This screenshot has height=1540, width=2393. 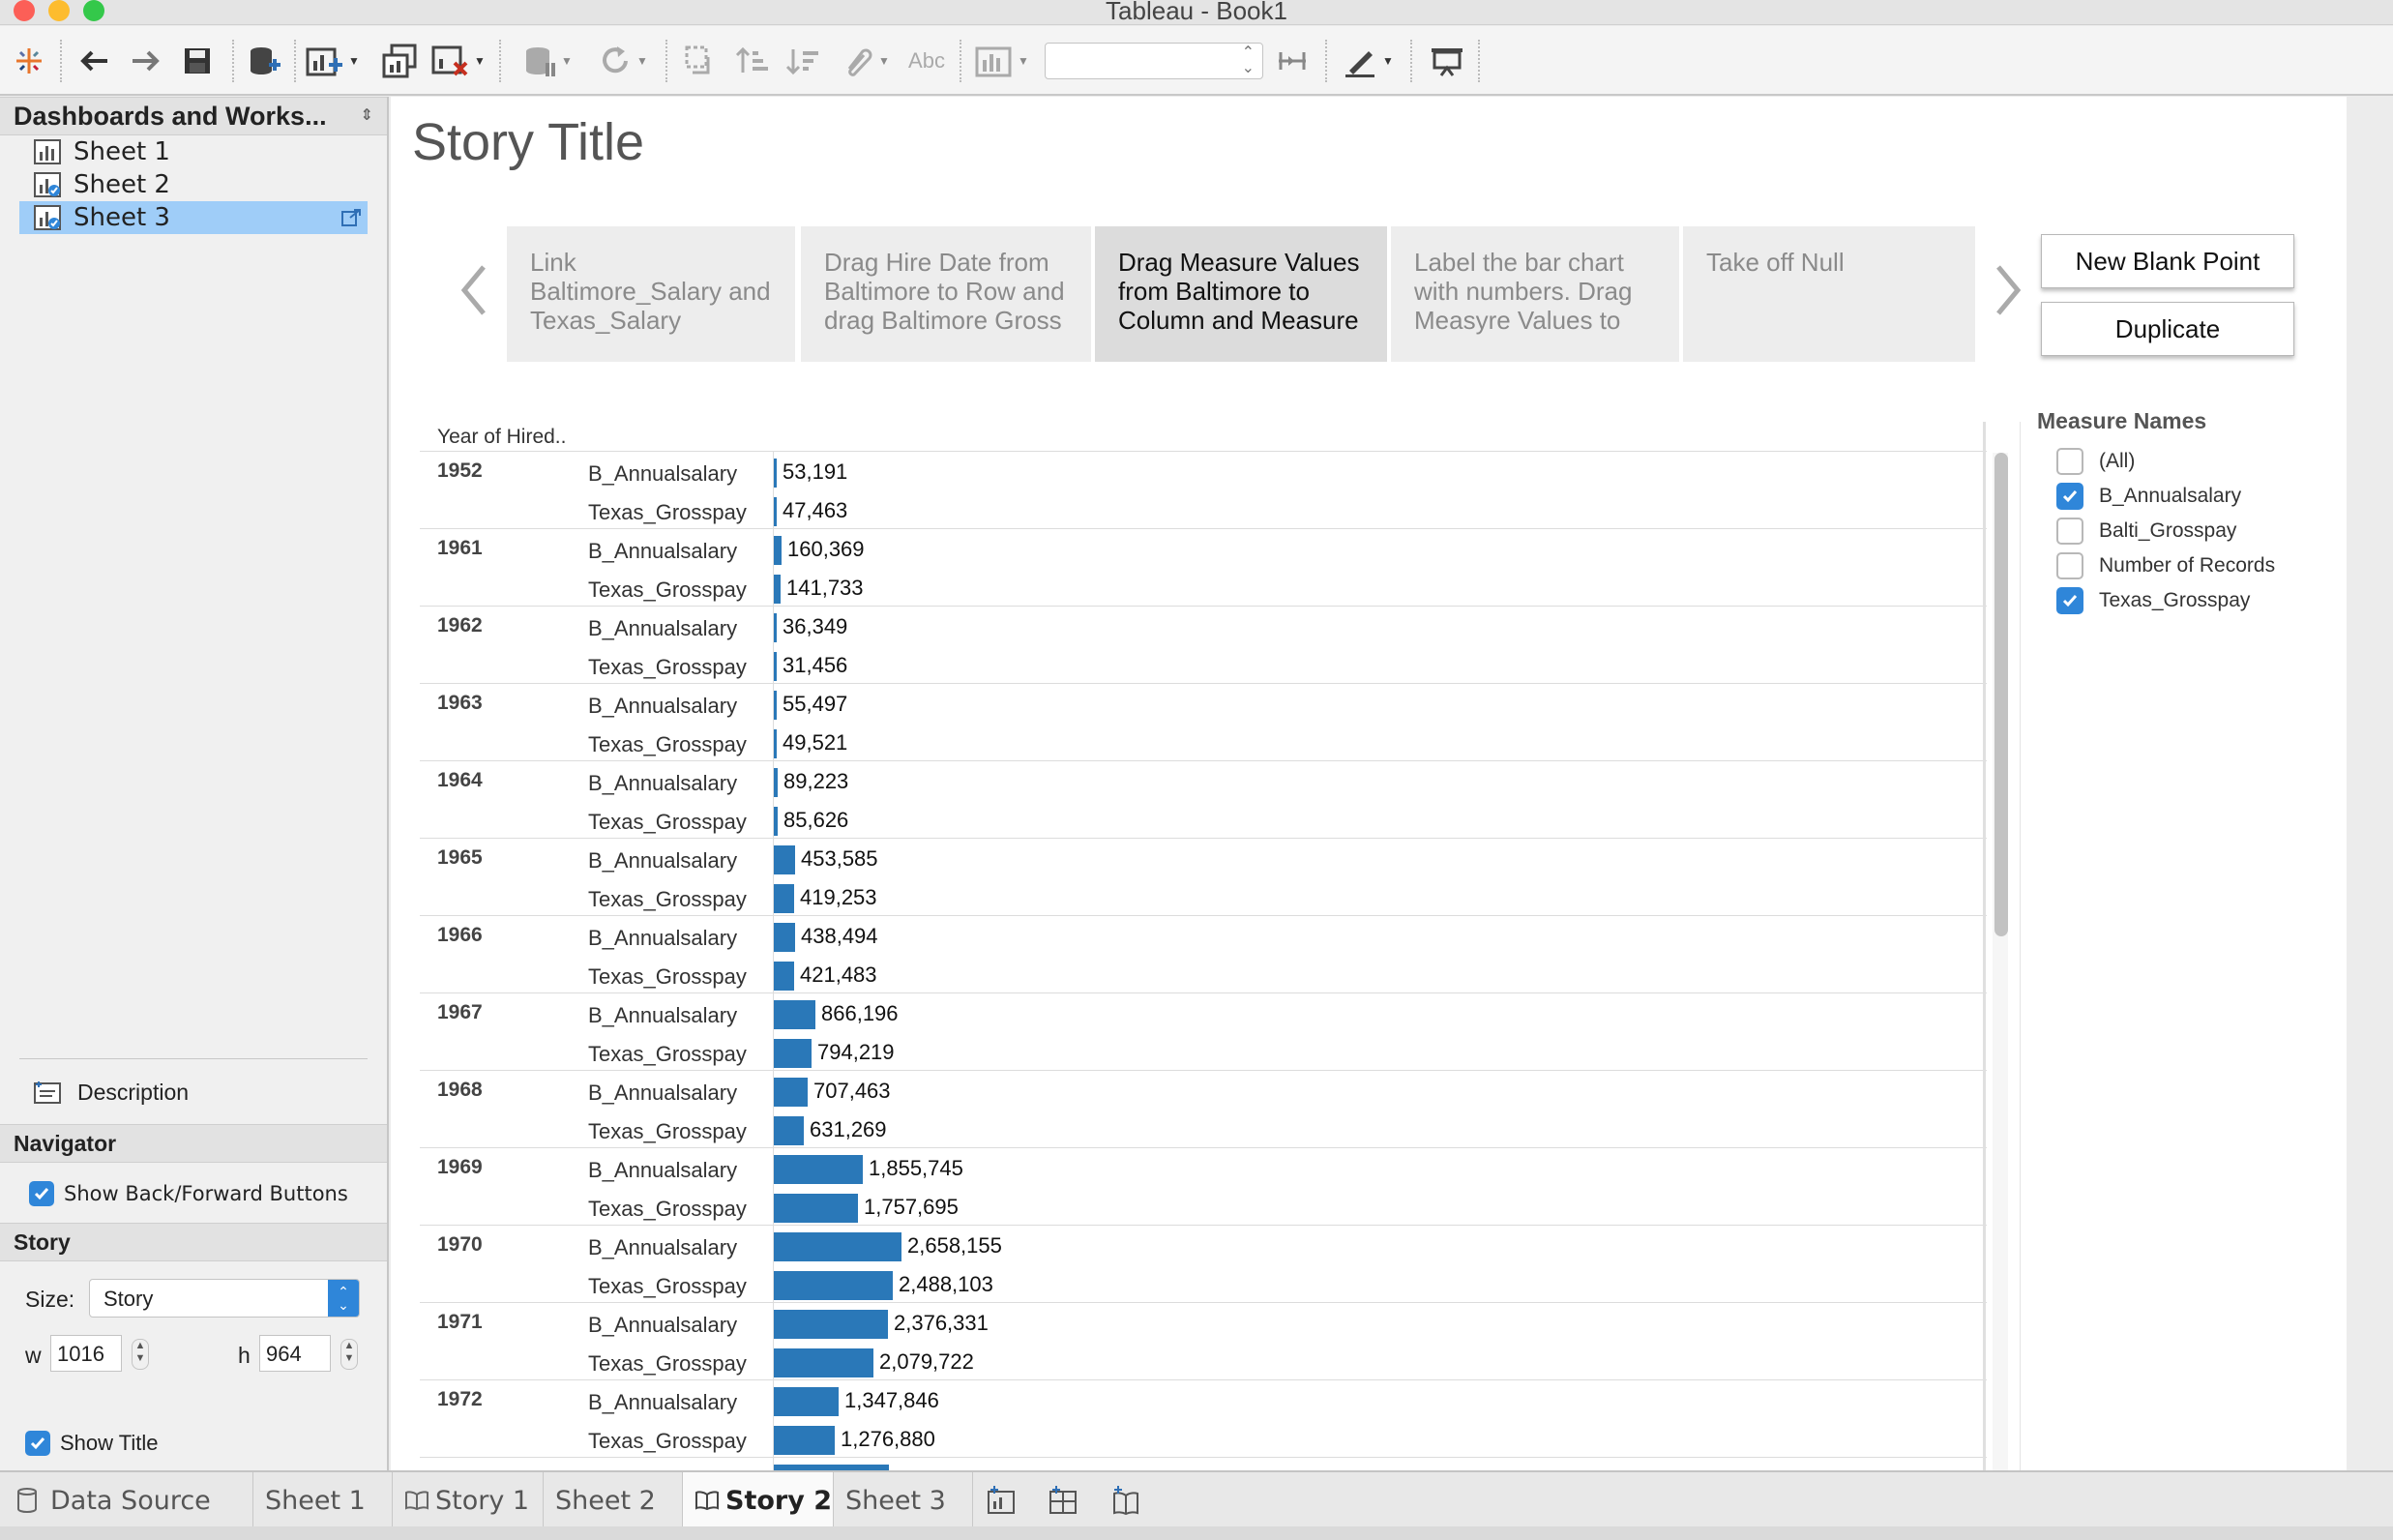 What do you see at coordinates (1447, 61) in the screenshot?
I see `presentation-icon` at bounding box center [1447, 61].